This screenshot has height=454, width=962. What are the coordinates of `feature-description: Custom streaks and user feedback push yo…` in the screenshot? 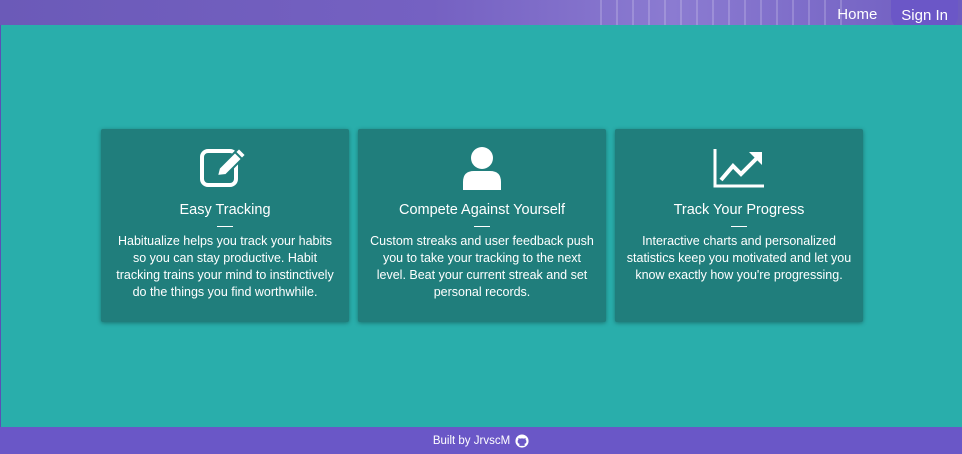 It's located at (482, 266).